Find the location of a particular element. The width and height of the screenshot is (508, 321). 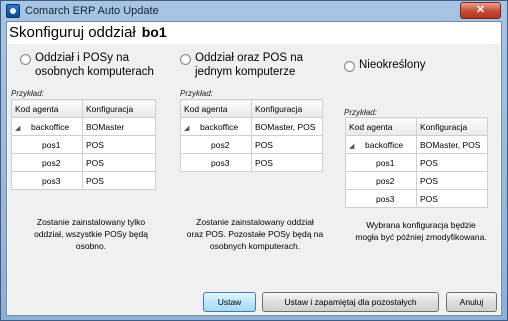

title-bar: Comarch ERP Auto Update ✕ is located at coordinates (254, 11).